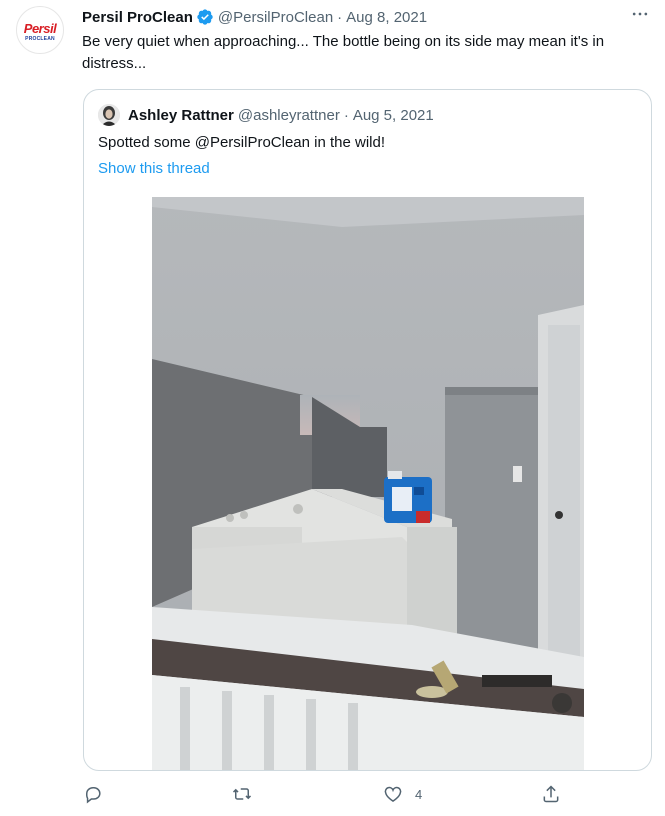  I want to click on author-name: Persil ProClean, so click(137, 17).